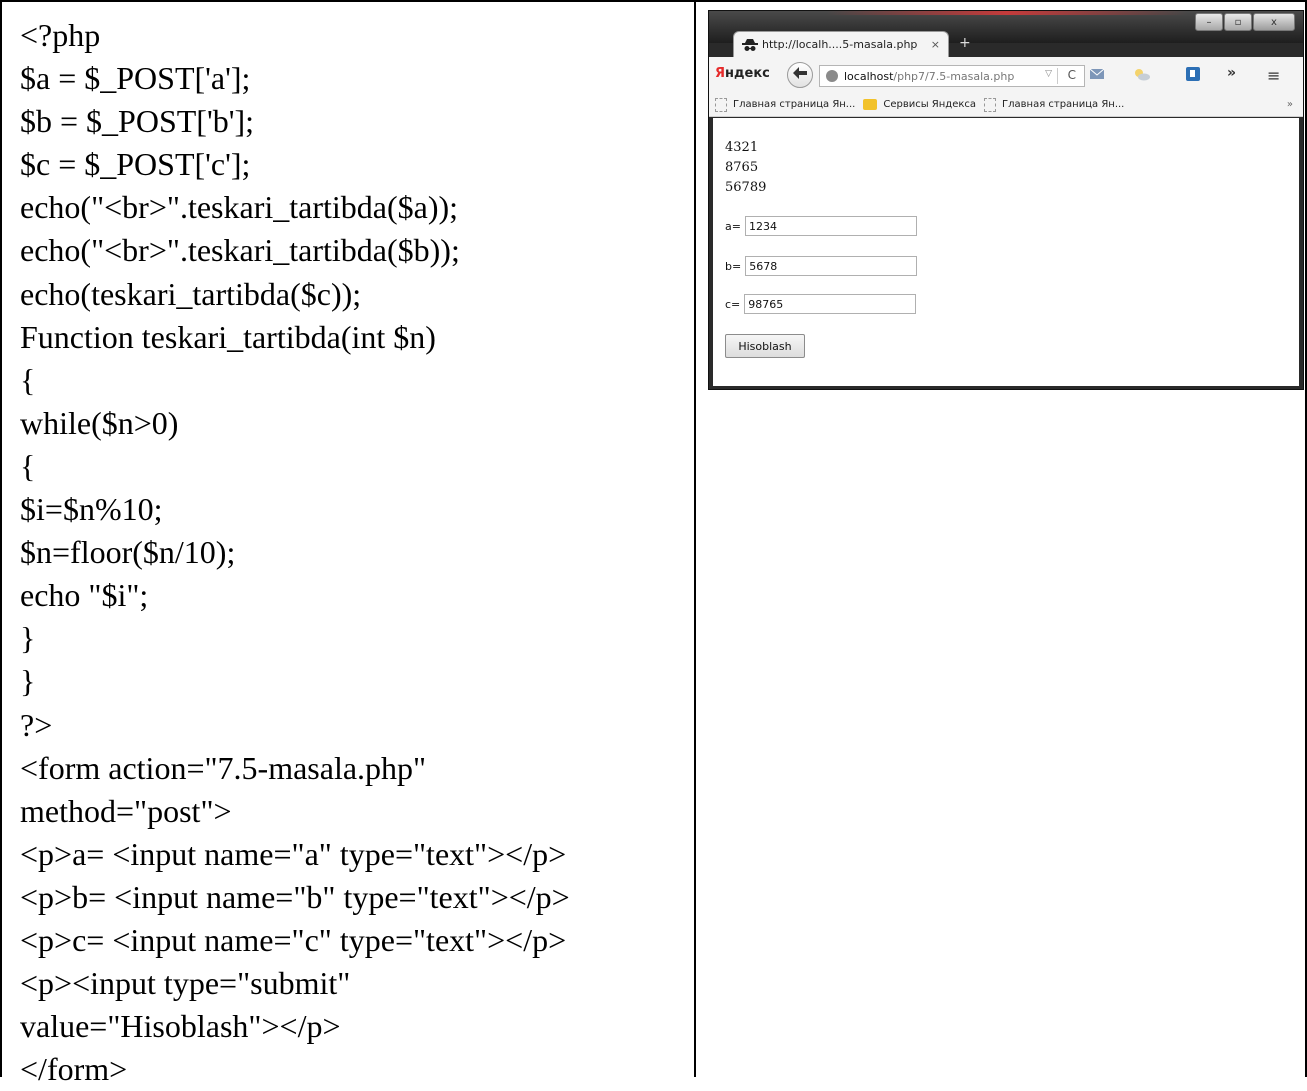 The height and width of the screenshot is (1091, 1307). I want to click on code-line: method="post">, so click(126, 810).